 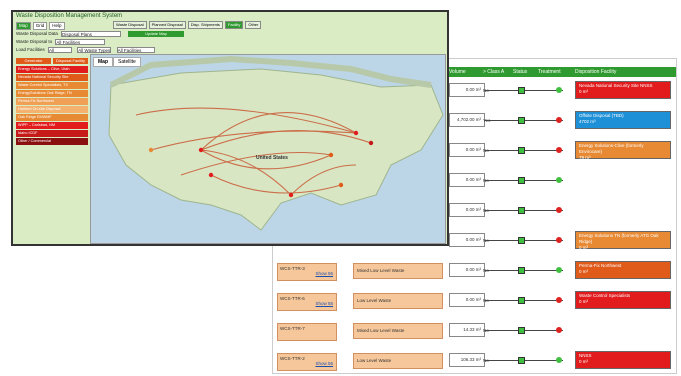 I want to click on tab-grid: Grid, so click(x=40, y=26).